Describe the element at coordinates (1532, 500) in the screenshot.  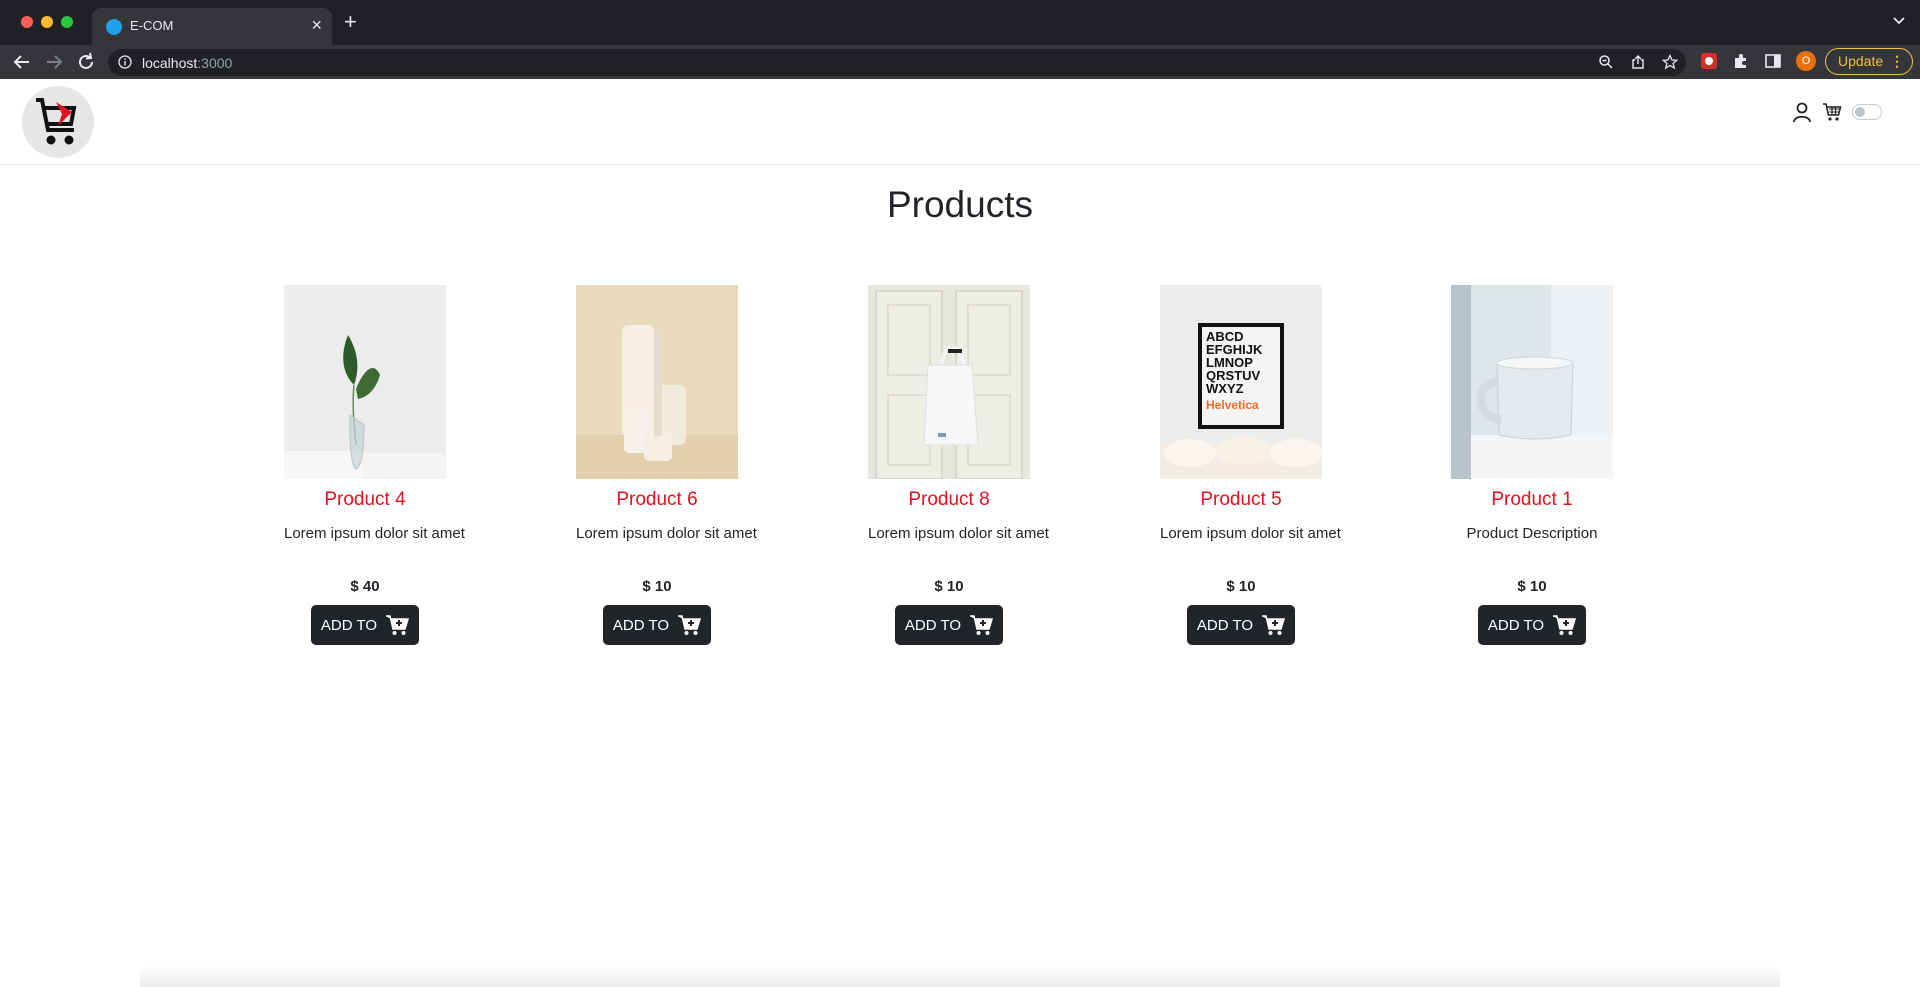
I see `product-name: Product 1` at that location.